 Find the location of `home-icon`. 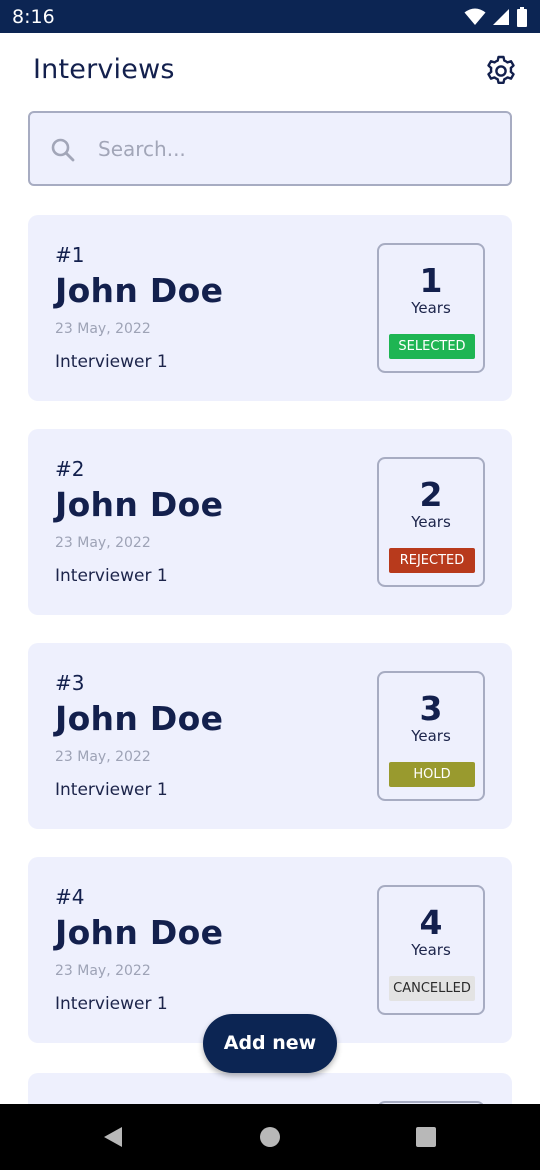

home-icon is located at coordinates (270, 1139).